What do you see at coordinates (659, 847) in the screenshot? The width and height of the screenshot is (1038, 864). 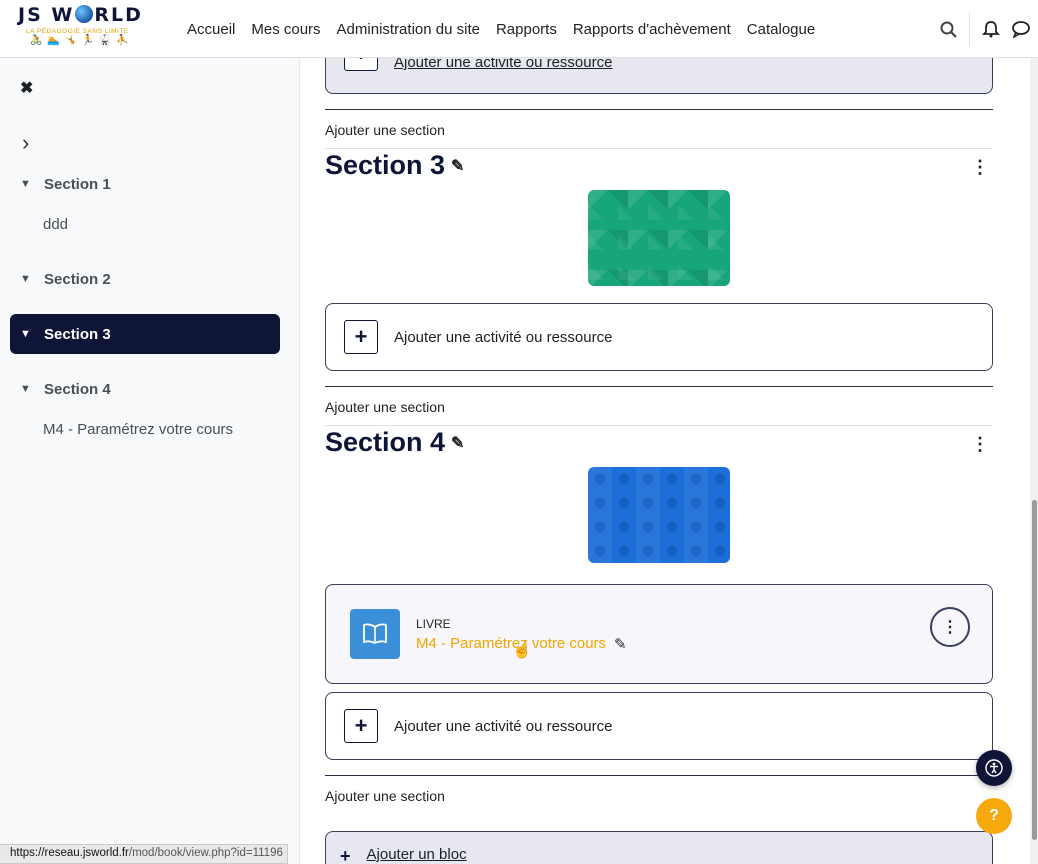 I see `add-block-button: + Ajouter un bloc` at bounding box center [659, 847].